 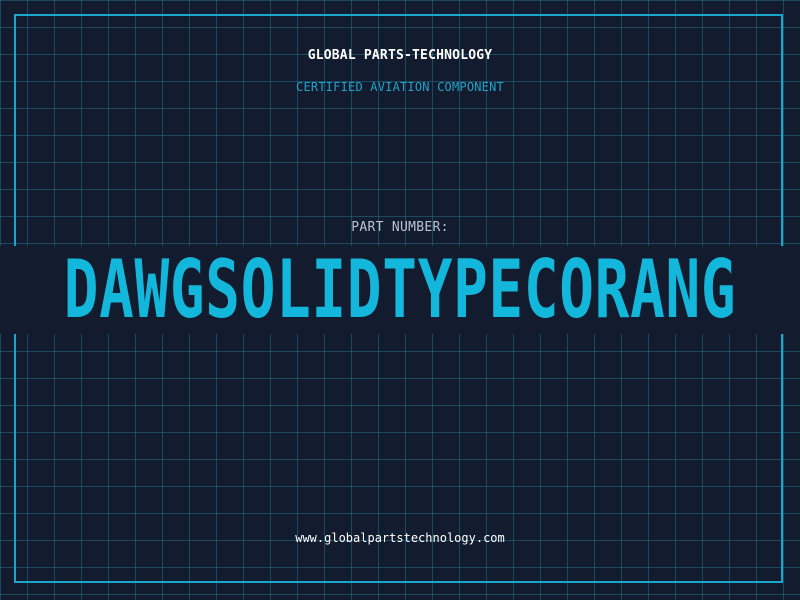 What do you see at coordinates (400, 538) in the screenshot?
I see `website-link: www.globalpartstechnology.com` at bounding box center [400, 538].